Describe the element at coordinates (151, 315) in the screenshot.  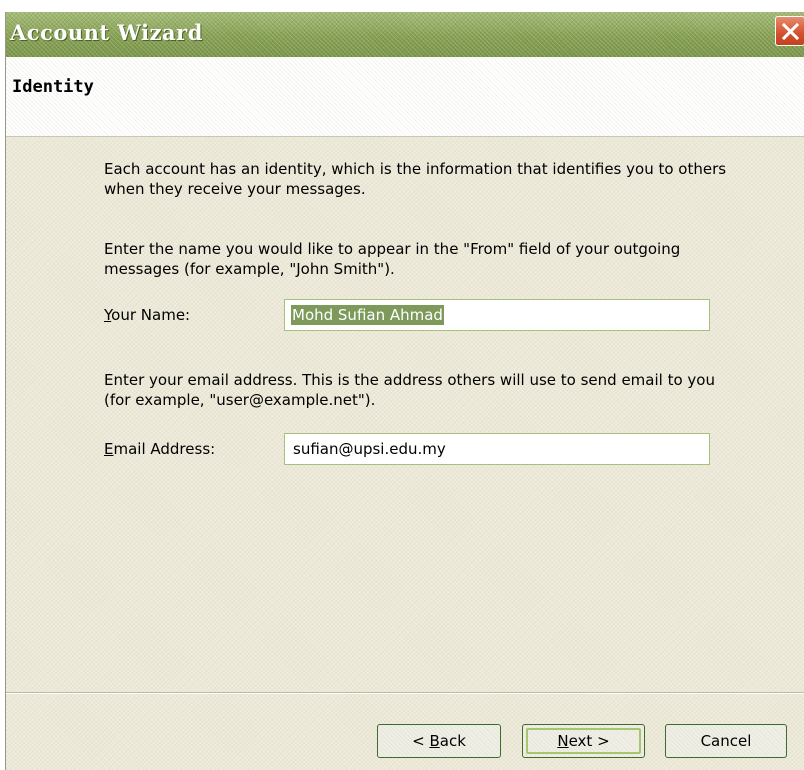
I see `name-label-rest: our Name:` at that location.